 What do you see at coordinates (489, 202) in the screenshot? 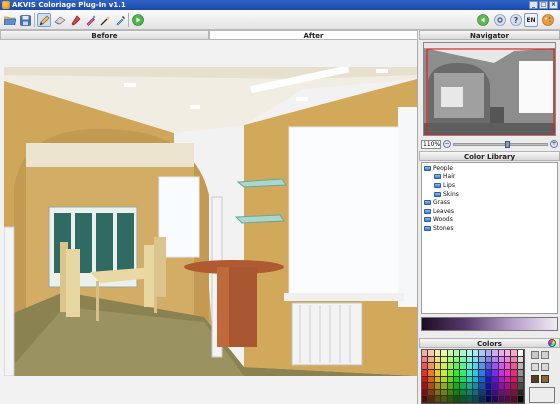
I see `library-item: Grass` at bounding box center [489, 202].